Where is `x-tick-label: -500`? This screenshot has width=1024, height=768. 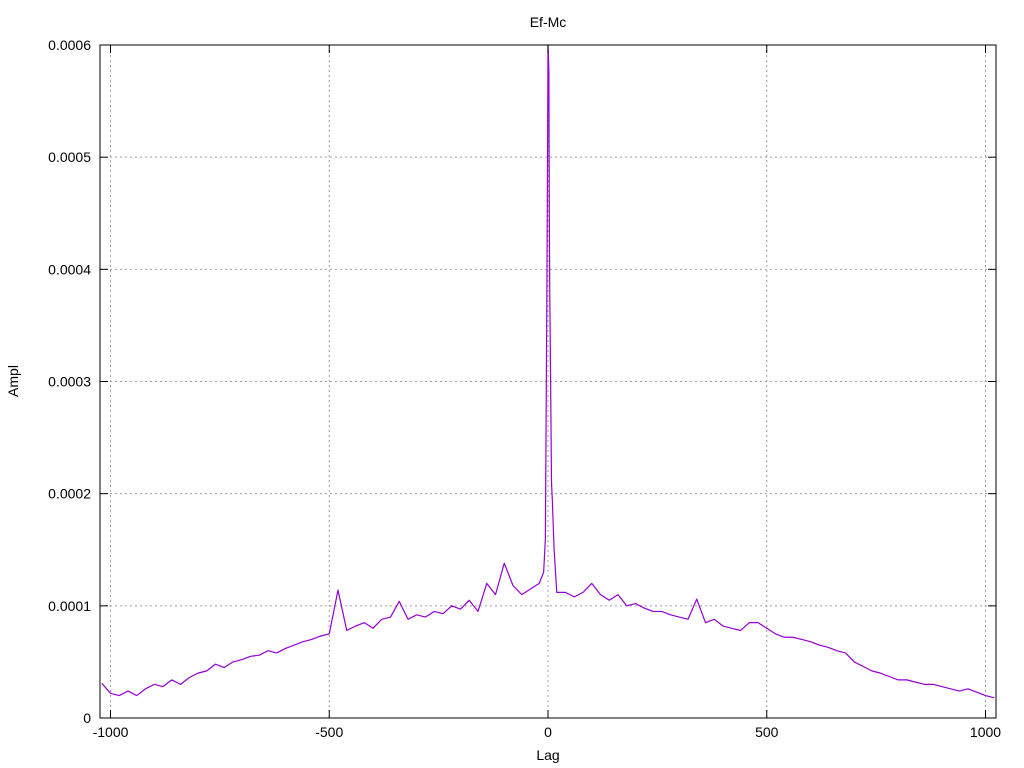 x-tick-label: -500 is located at coordinates (329, 732).